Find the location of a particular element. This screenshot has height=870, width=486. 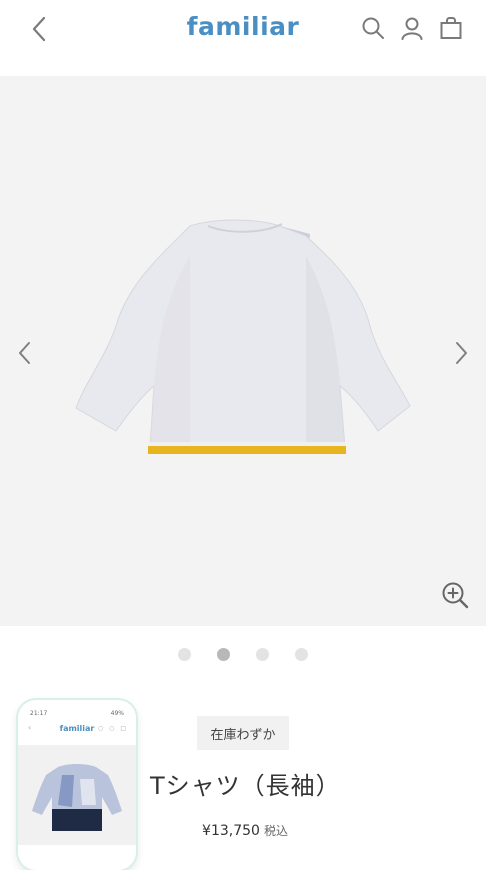

search-icon is located at coordinates (373, 28).